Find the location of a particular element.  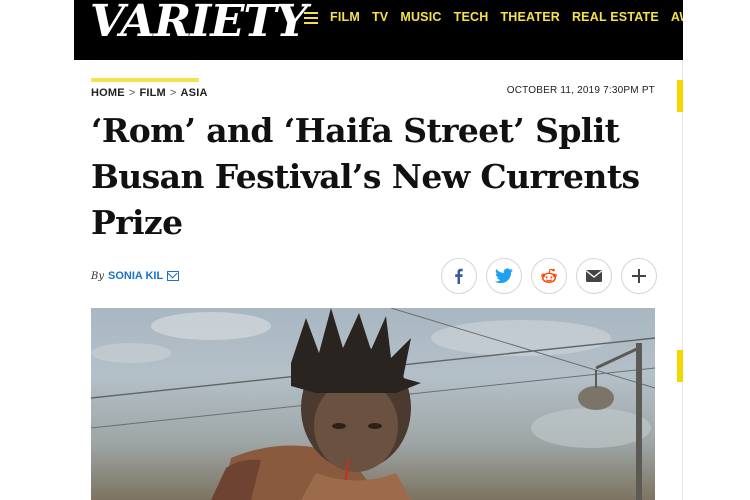

twitter-share-button is located at coordinates (504, 276).